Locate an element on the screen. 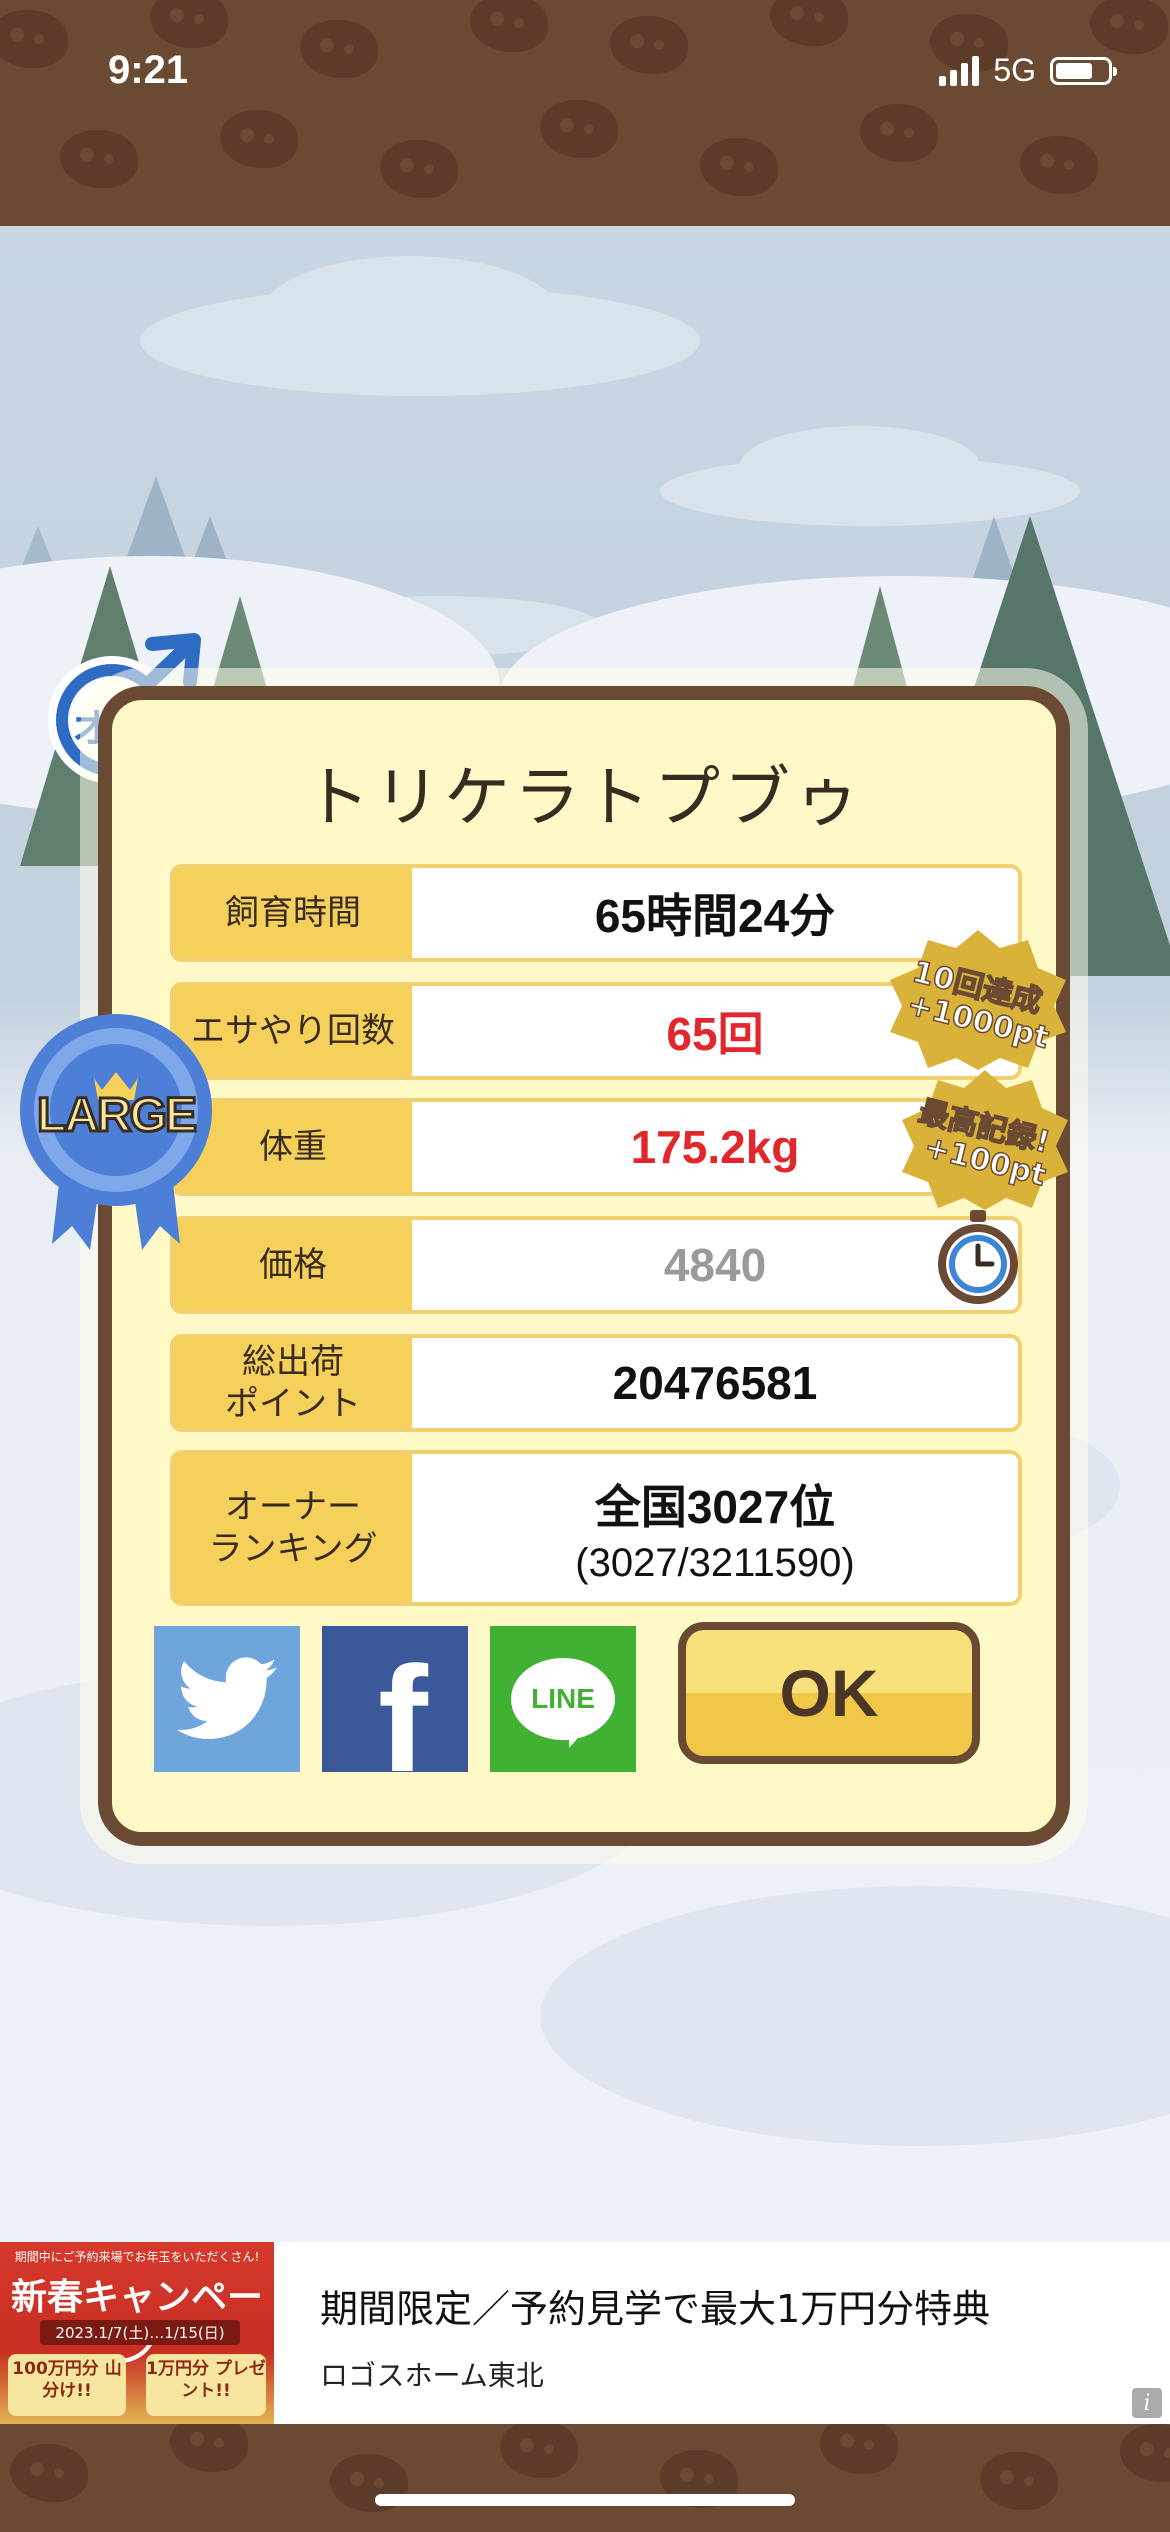 The image size is (1170, 2532). signal-icon is located at coordinates (959, 70).